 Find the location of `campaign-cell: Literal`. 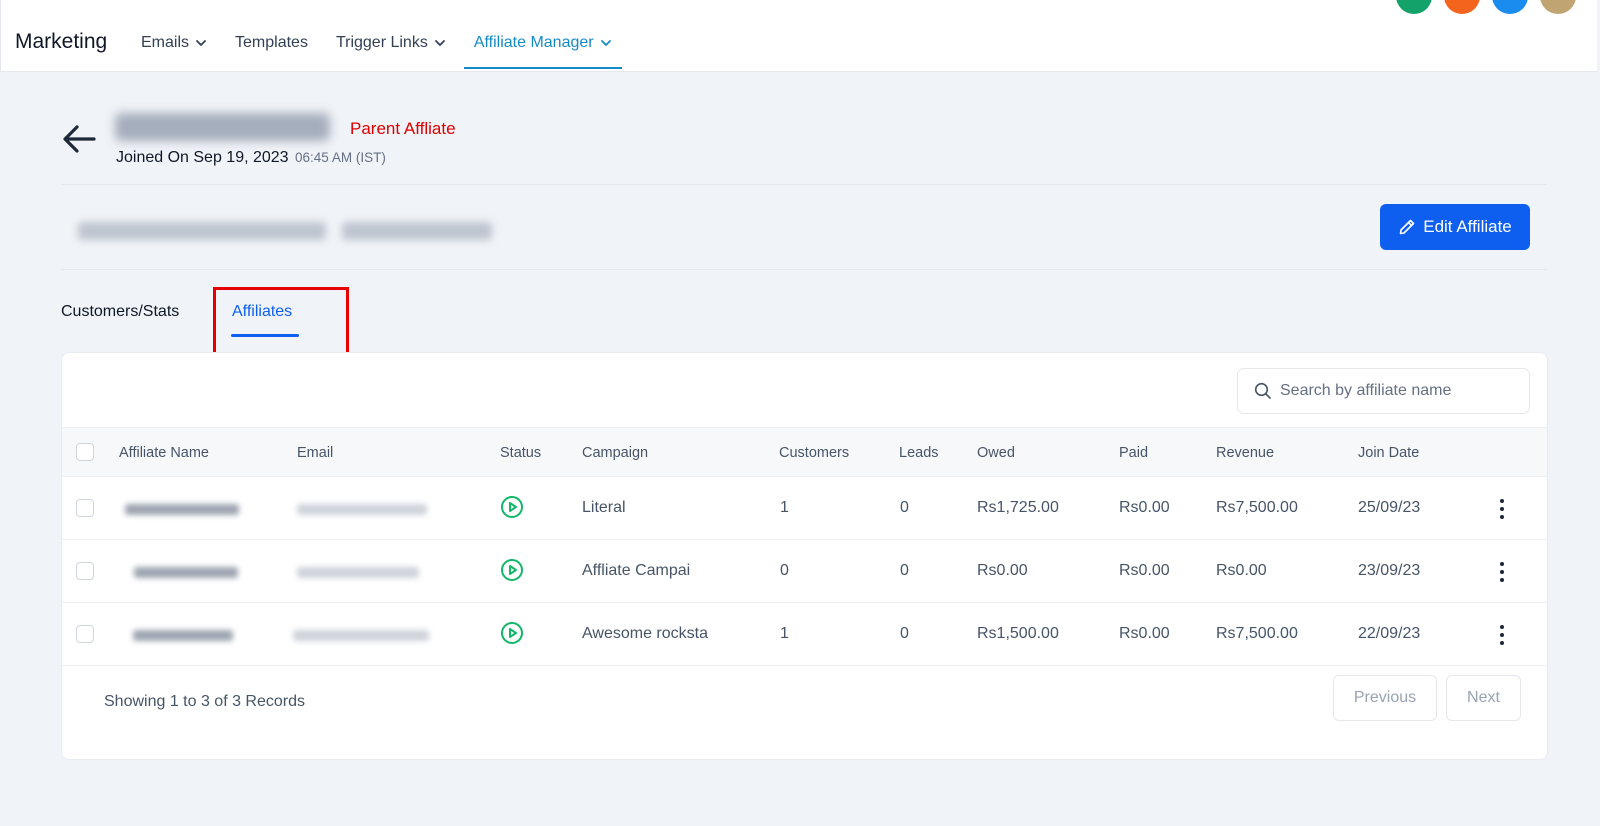

campaign-cell: Literal is located at coordinates (604, 507).